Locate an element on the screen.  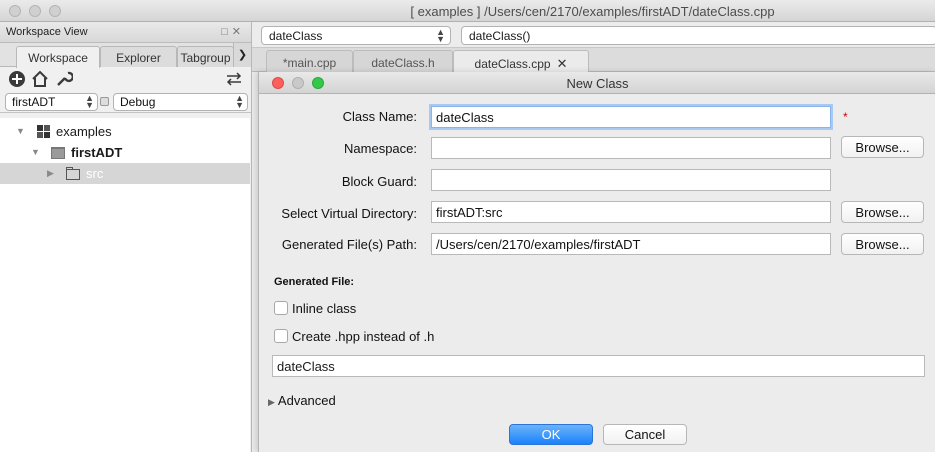
disclosure-triangle-icon: ▶ is located at coordinates (271, 402).